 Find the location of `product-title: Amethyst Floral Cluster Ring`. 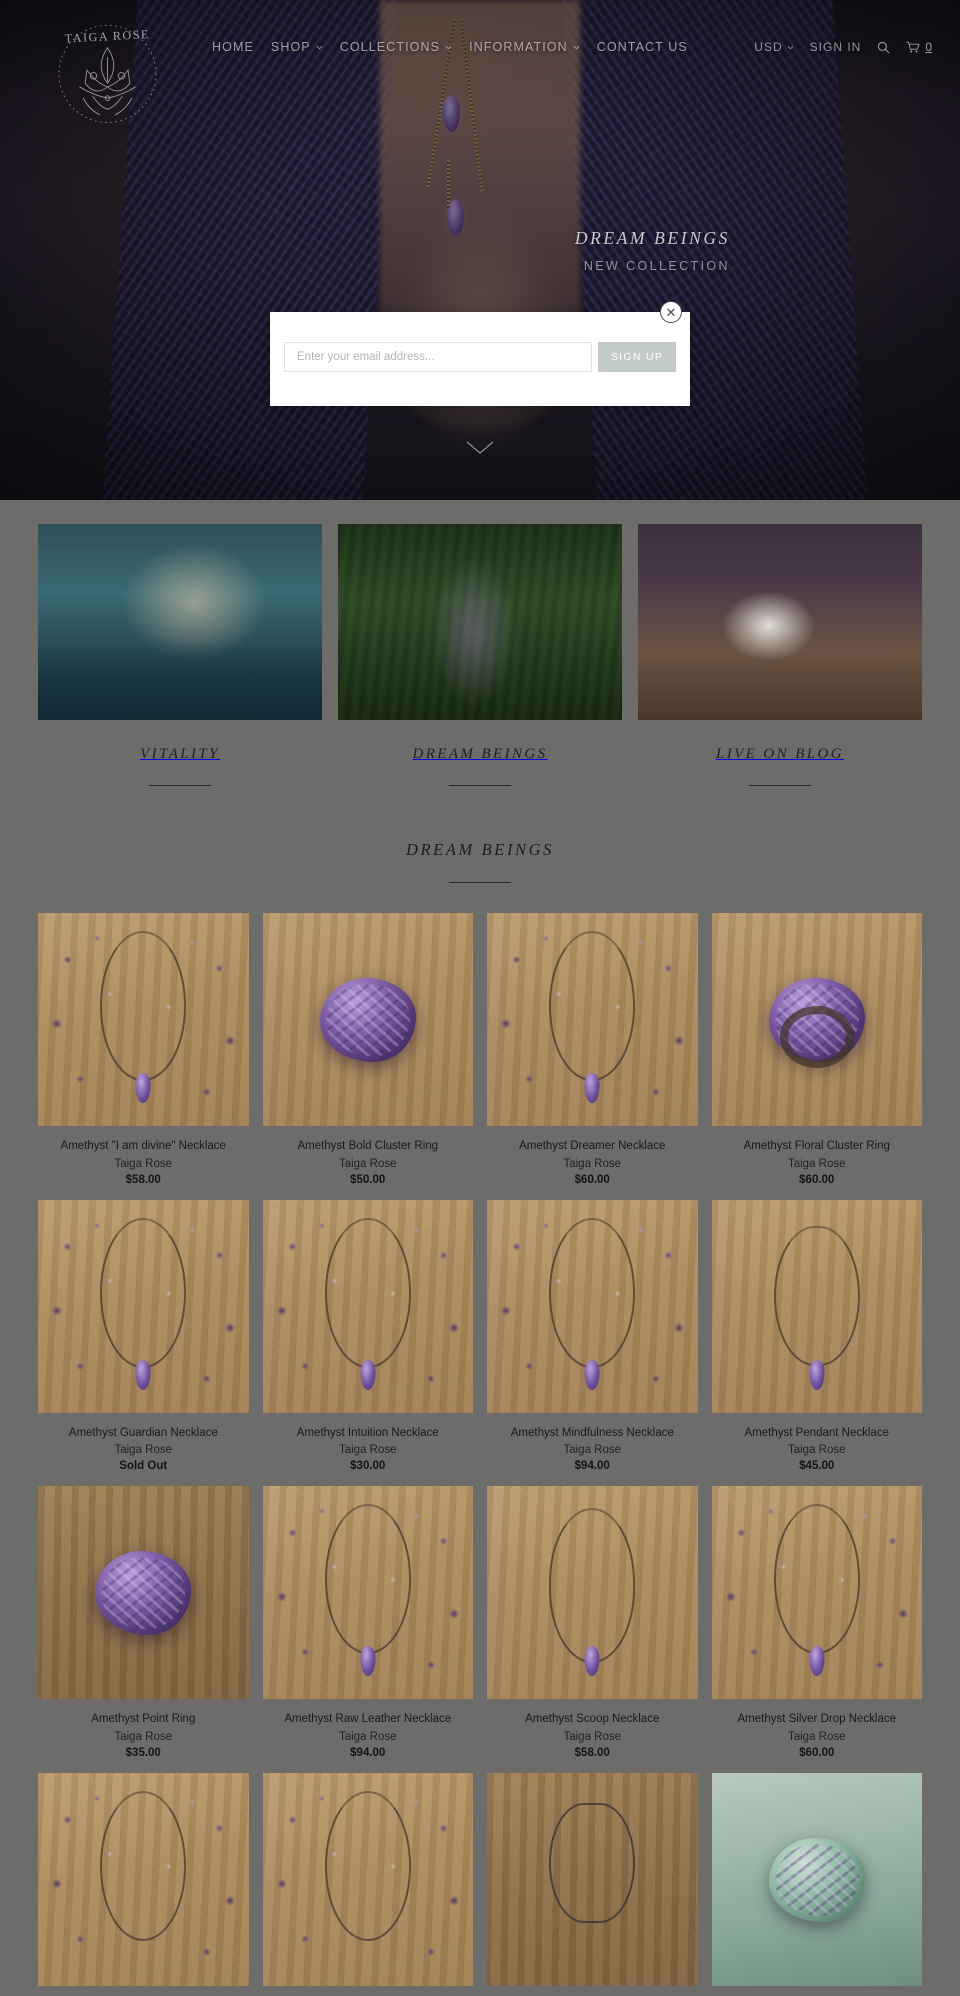

product-title: Amethyst Floral Cluster Ring is located at coordinates (816, 1146).